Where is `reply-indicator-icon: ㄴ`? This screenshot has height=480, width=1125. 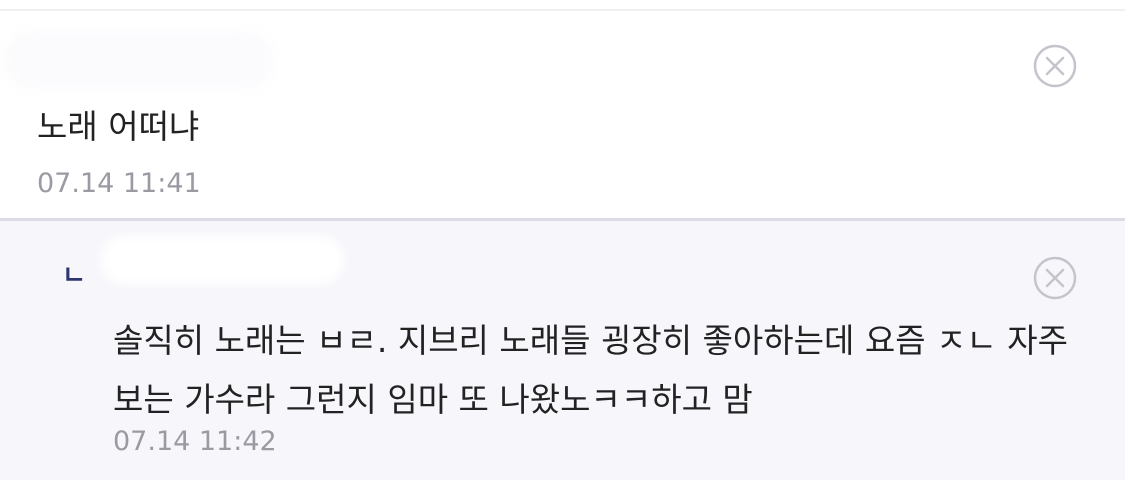
reply-indicator-icon: ㄴ is located at coordinates (74, 276).